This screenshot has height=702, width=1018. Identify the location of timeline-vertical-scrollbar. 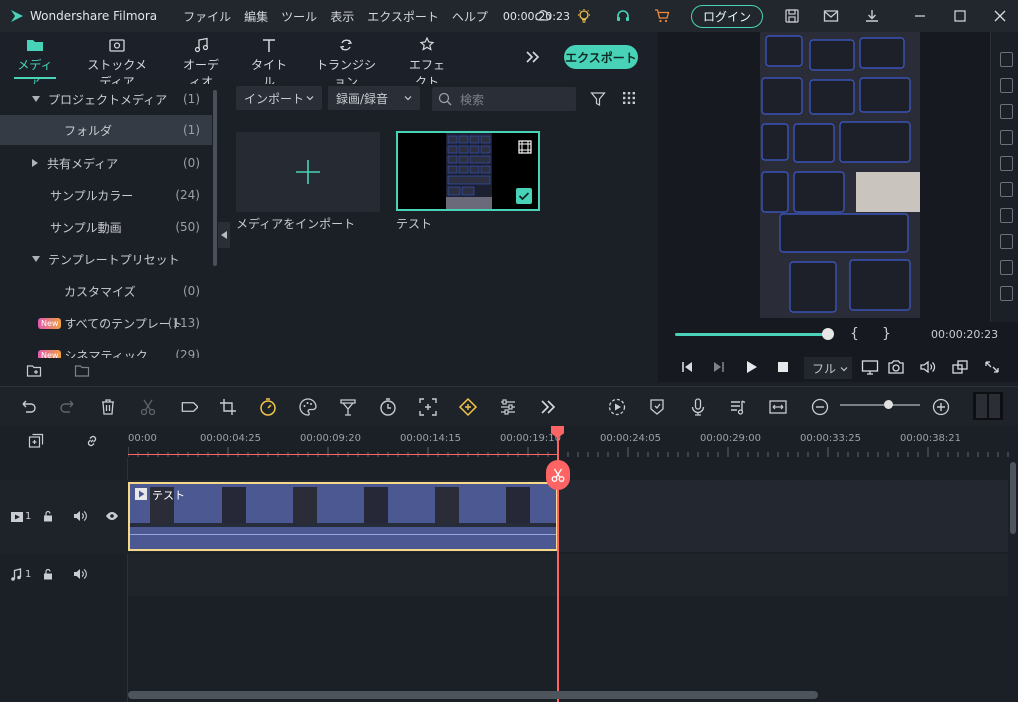
(1013, 580).